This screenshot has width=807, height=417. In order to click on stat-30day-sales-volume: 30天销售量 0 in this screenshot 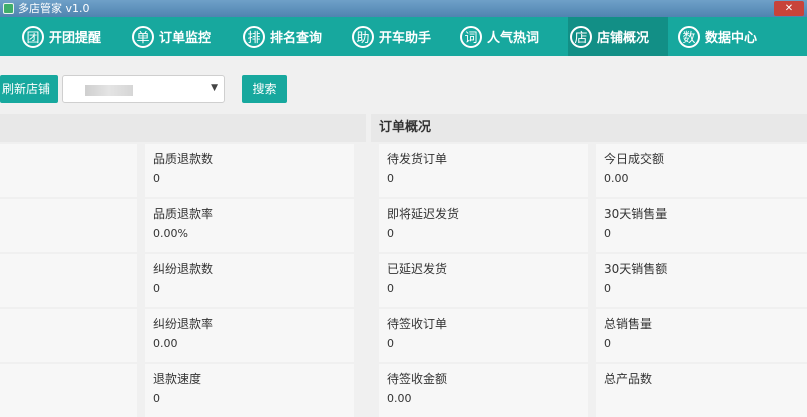, I will do `click(701, 225)`.